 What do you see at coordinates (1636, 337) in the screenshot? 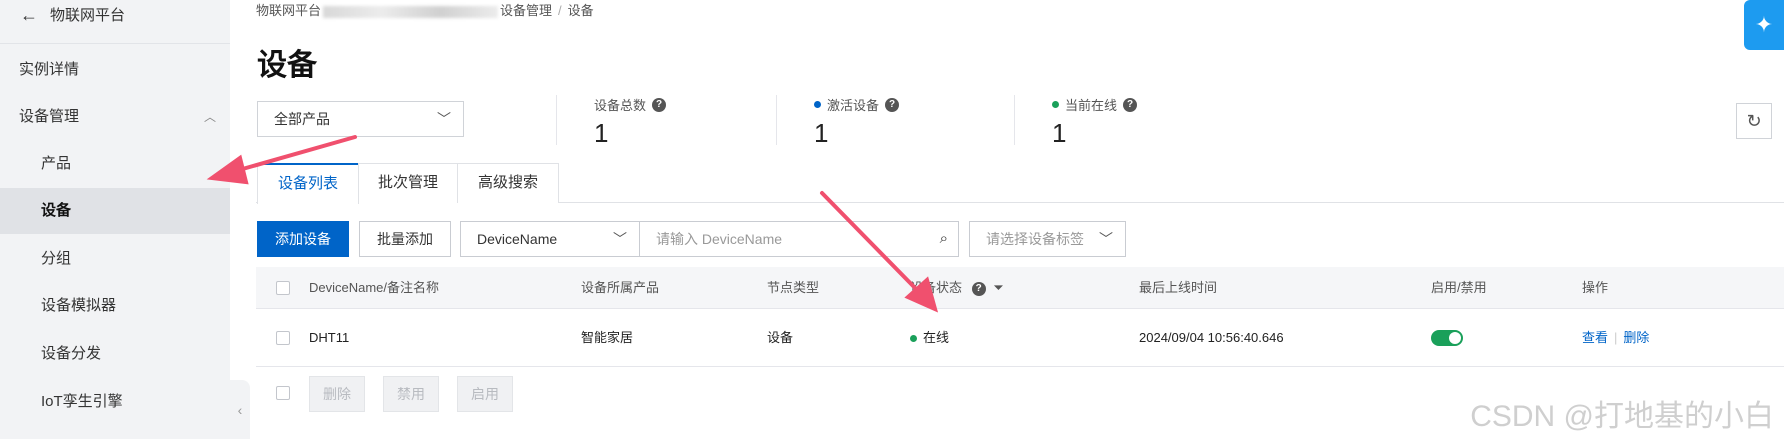
I see `delete-link: 删除` at bounding box center [1636, 337].